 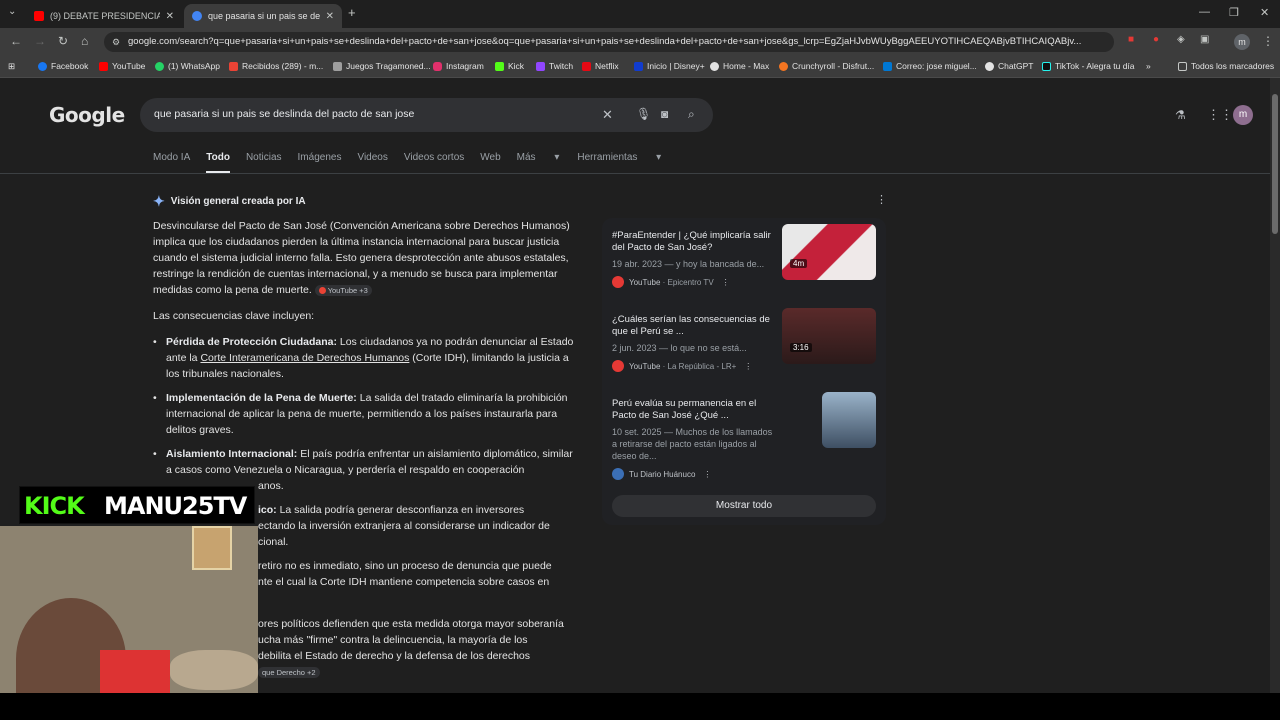 I want to click on max-icon, so click(x=714, y=66).